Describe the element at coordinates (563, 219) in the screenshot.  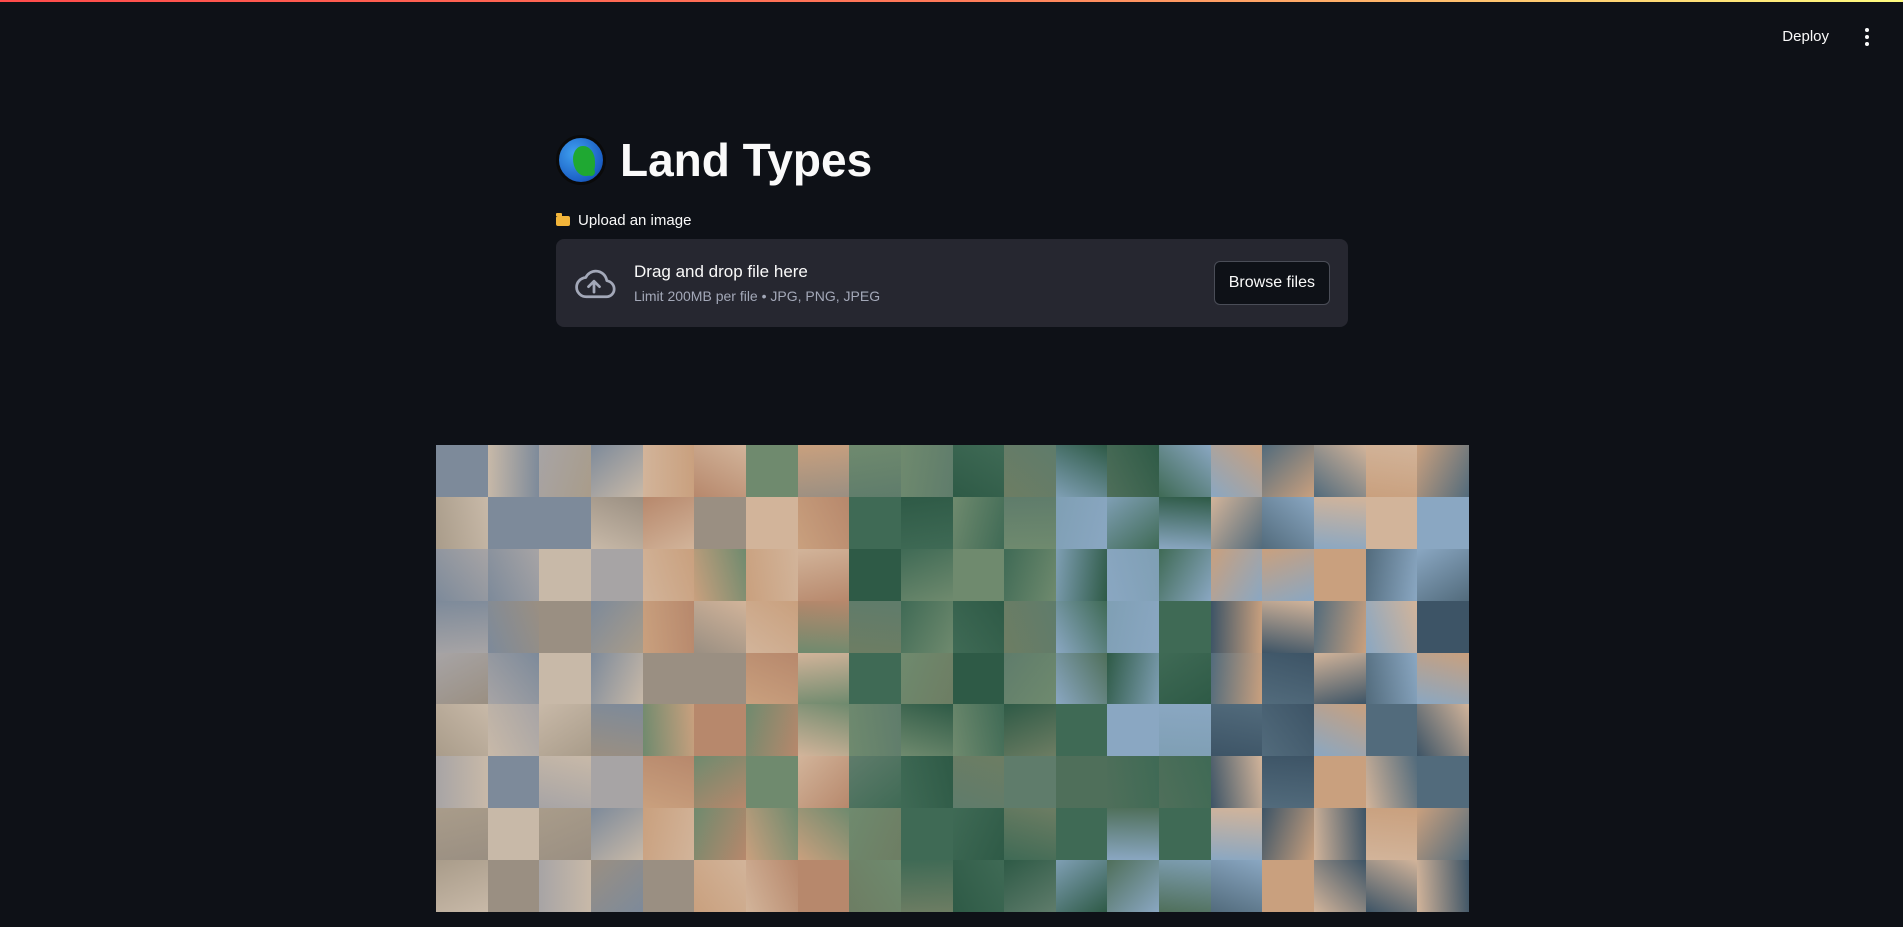
I see `open-folder-icon` at that location.